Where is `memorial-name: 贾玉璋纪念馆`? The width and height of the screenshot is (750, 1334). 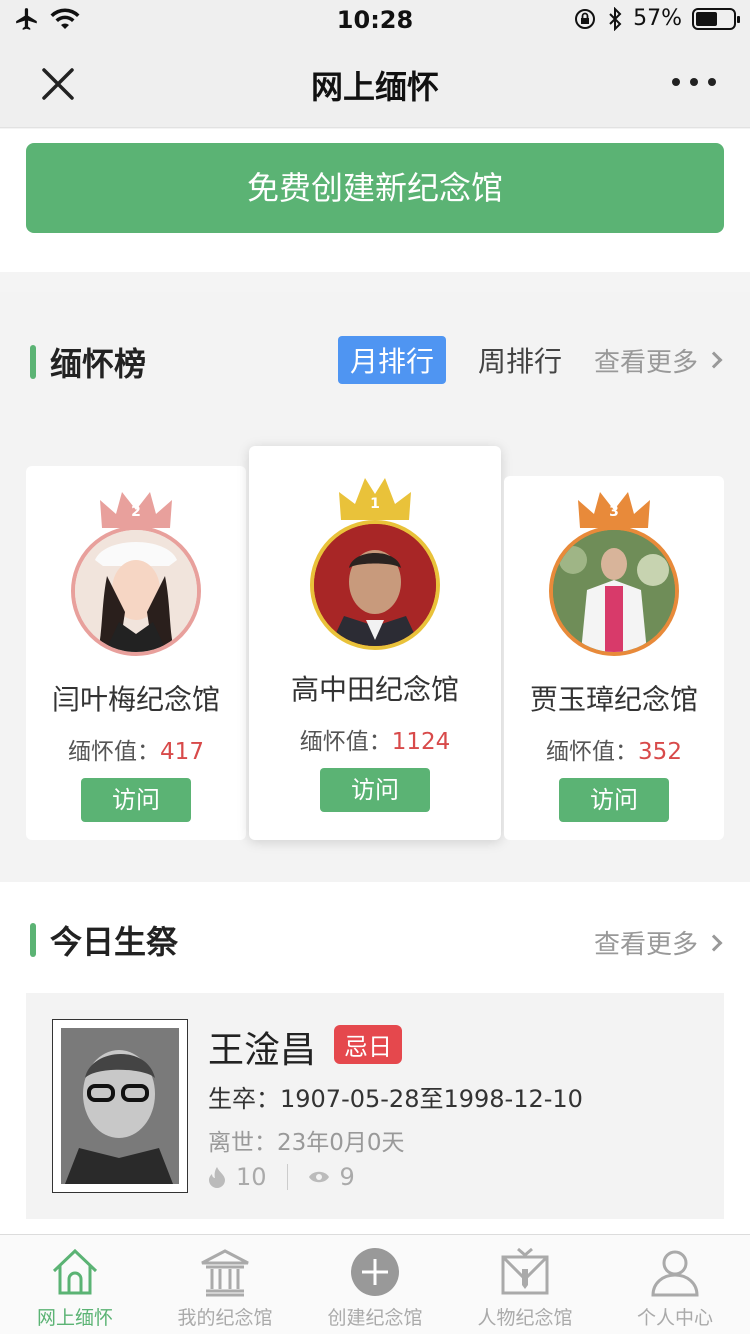
memorial-name: 贾玉璋纪念馆 is located at coordinates (613, 699).